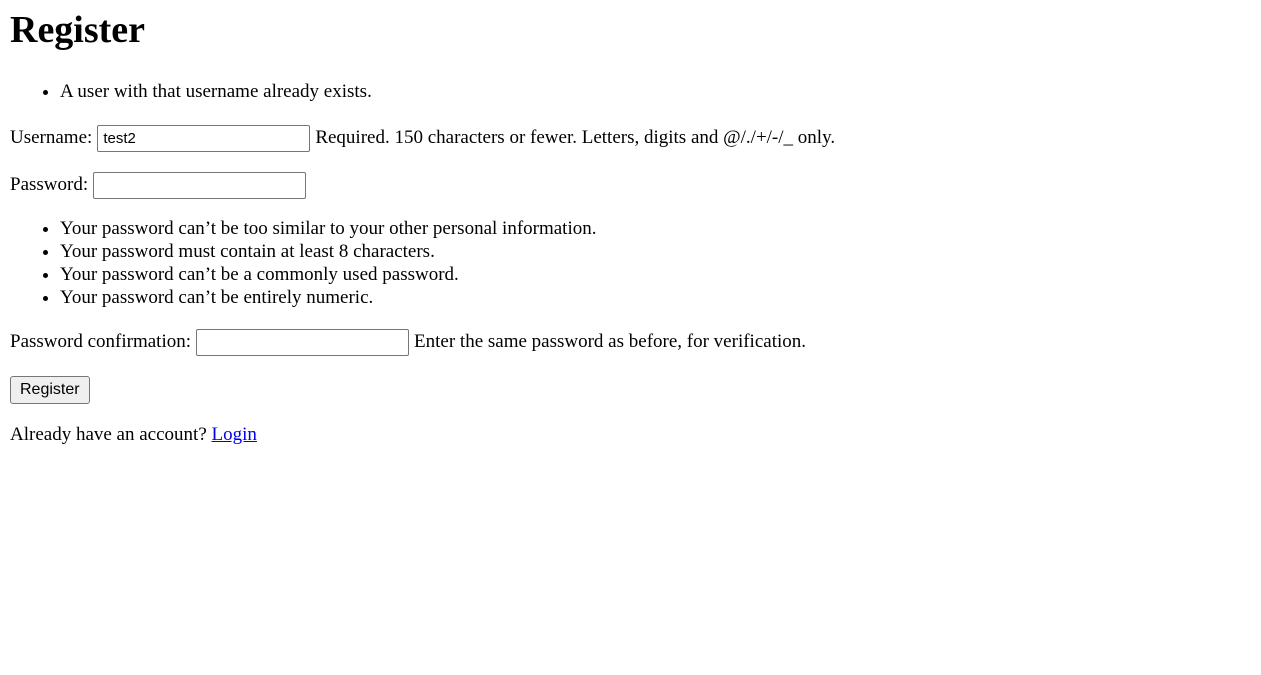 The width and height of the screenshot is (1261, 675). I want to click on register-button: Register, so click(50, 390).